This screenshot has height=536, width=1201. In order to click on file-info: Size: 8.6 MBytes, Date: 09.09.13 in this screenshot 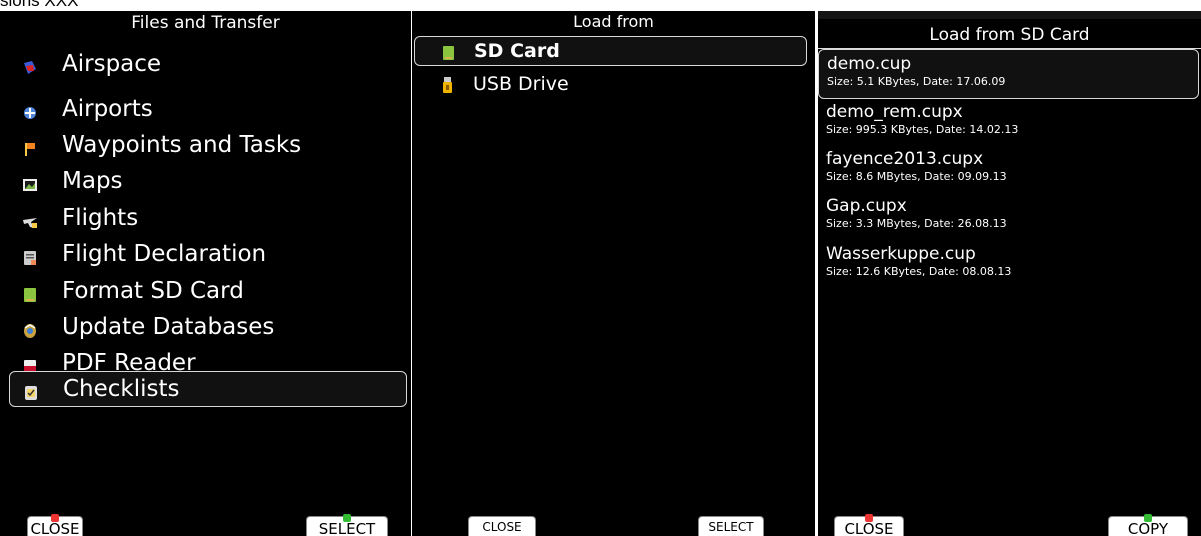, I will do `click(916, 176)`.